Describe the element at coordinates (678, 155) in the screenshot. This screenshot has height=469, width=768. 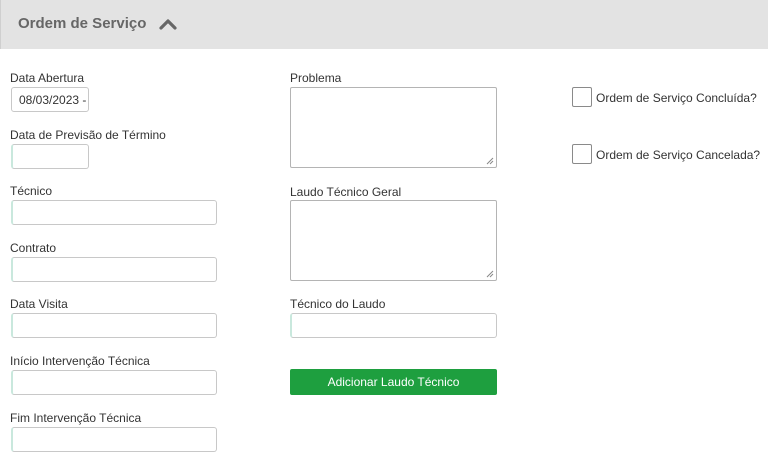
I see `cancelada-label: Ordem de Serviço Cancelada?` at that location.